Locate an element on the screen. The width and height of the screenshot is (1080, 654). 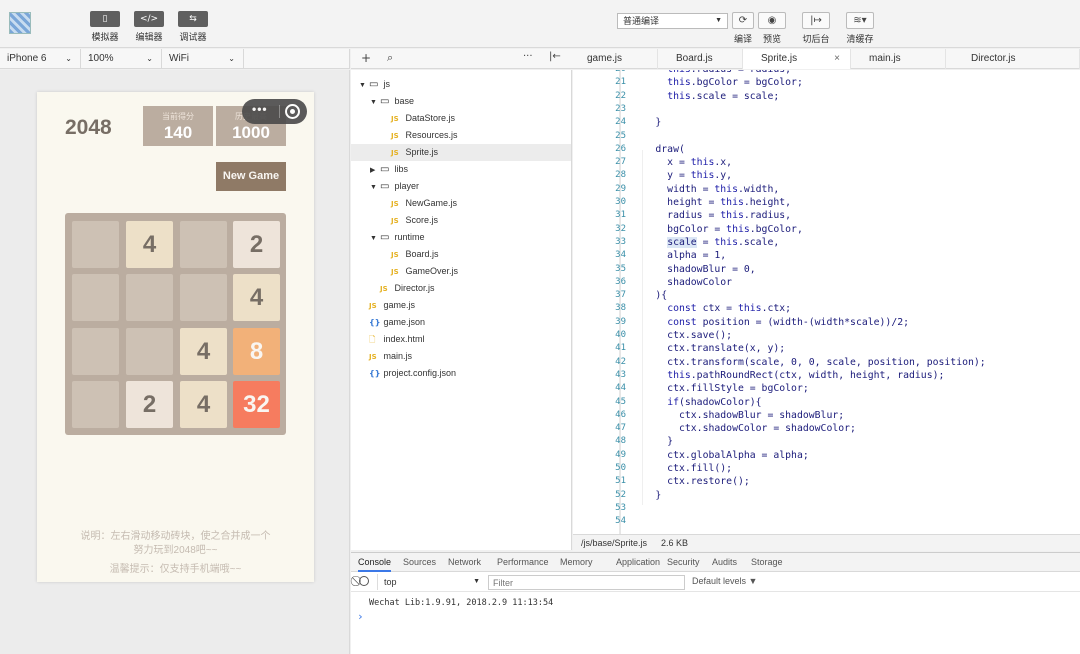
editor-button: </> 编辑器 is located at coordinates (149, 27).